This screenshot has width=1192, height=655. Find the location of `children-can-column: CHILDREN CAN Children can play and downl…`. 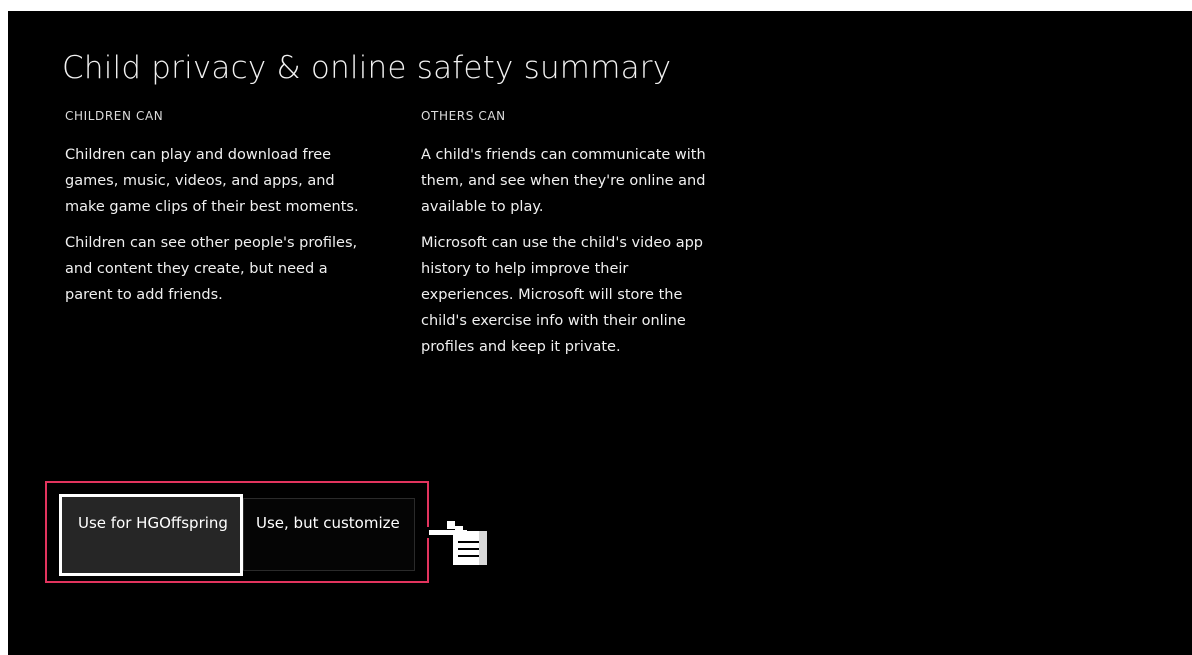

children-can-column: CHILDREN CAN Children can play and downl… is located at coordinates (215, 213).